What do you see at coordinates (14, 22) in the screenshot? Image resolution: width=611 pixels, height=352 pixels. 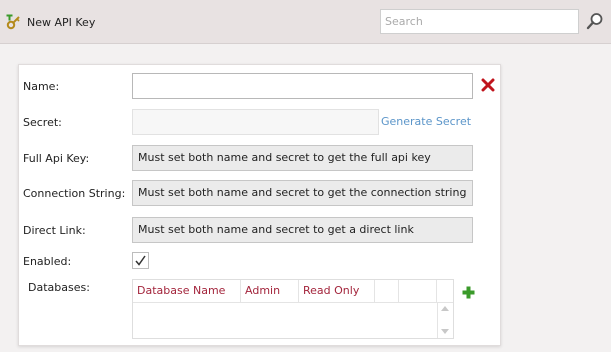 I see `key-add-icon` at bounding box center [14, 22].